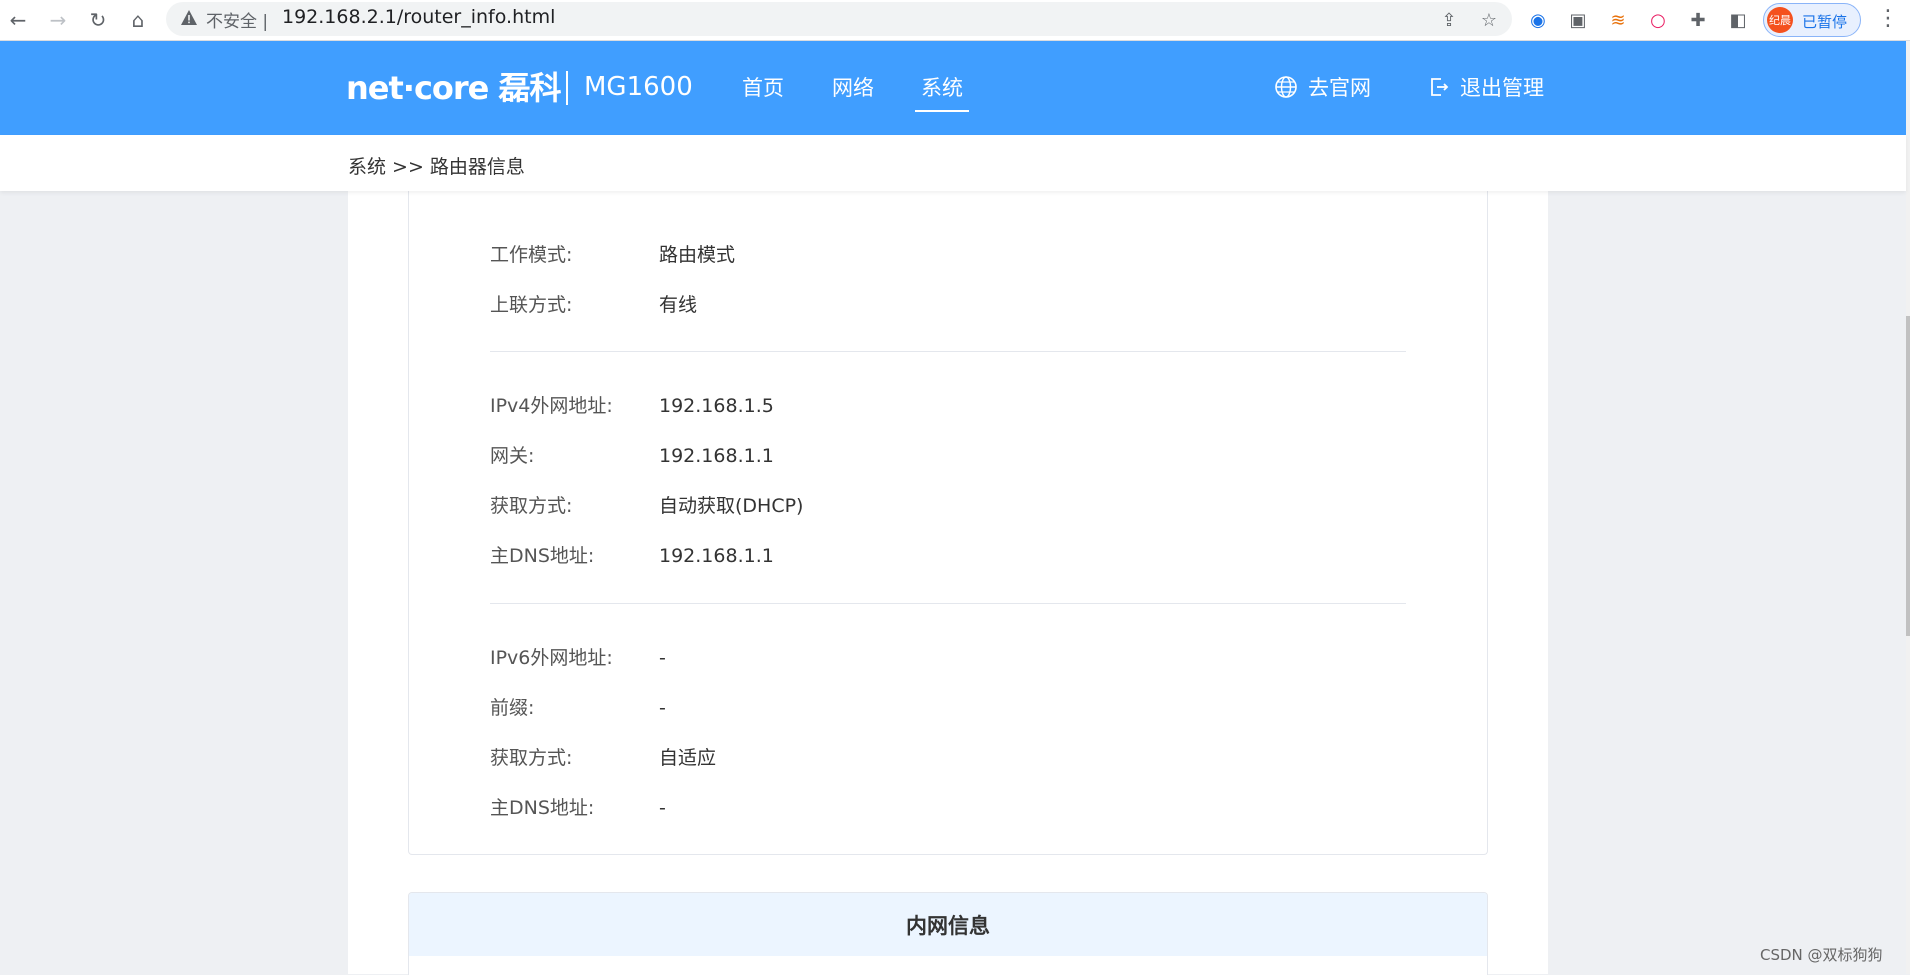 This screenshot has width=1910, height=975. I want to click on info-row-work-mode: 工作模式: 路由模式, so click(612, 253).